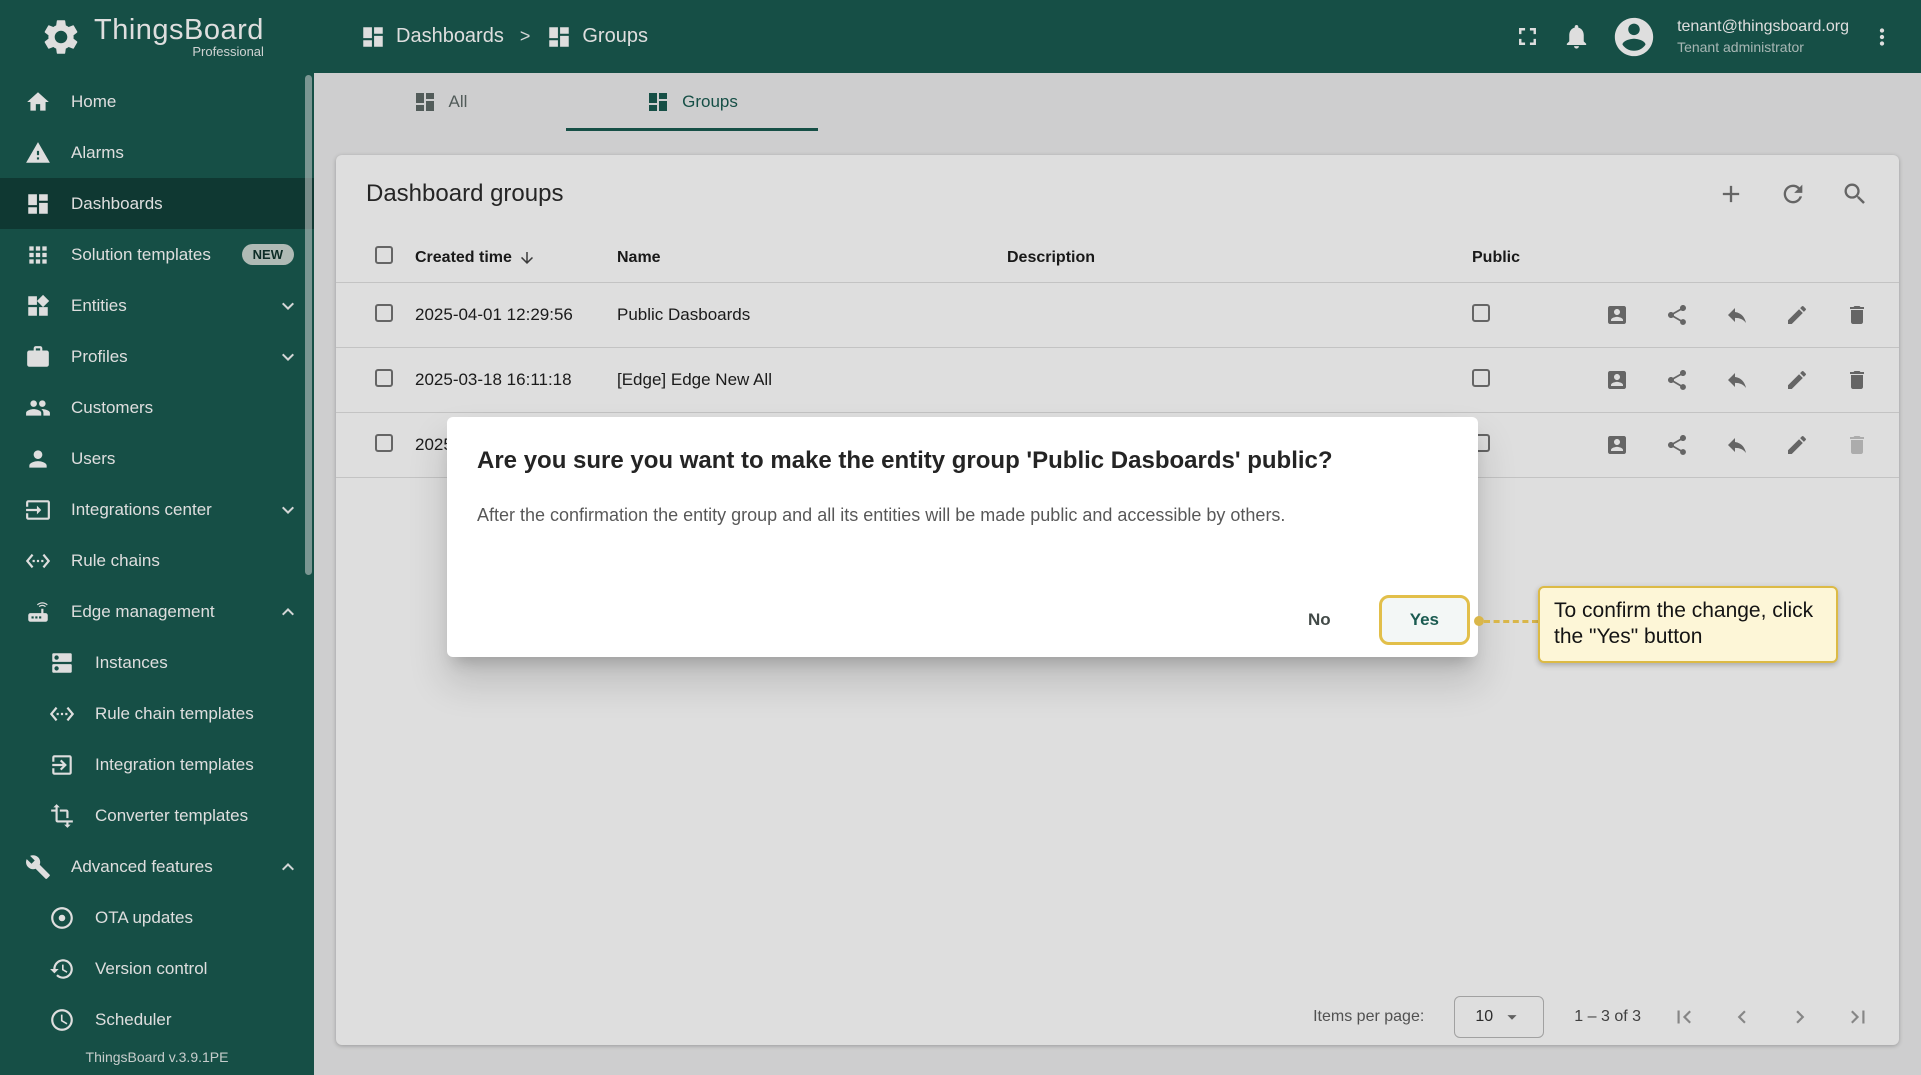 The height and width of the screenshot is (1075, 1921). I want to click on no-button: No, so click(1319, 620).